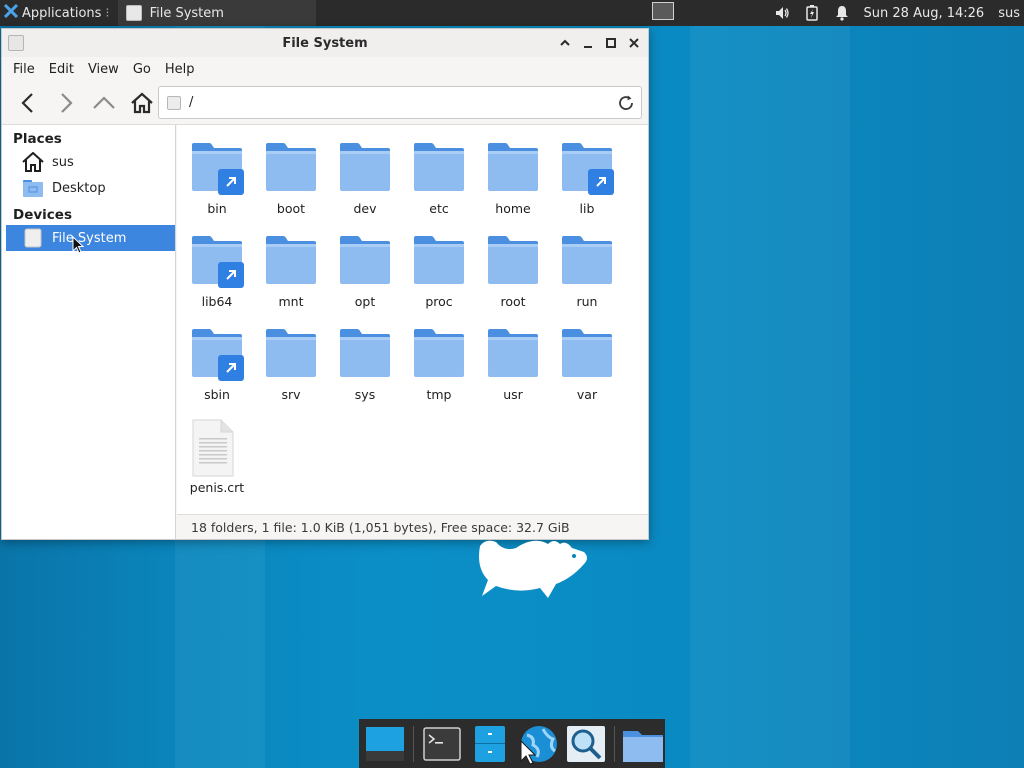 The height and width of the screenshot is (768, 1024). Describe the element at coordinates (89, 332) in the screenshot. I see `sidebar: Places sus Desktop Devices File System` at that location.